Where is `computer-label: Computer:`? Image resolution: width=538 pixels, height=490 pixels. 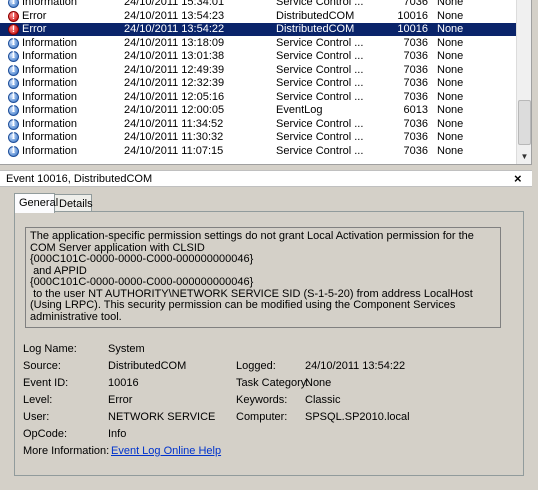
computer-label: Computer: is located at coordinates (262, 417).